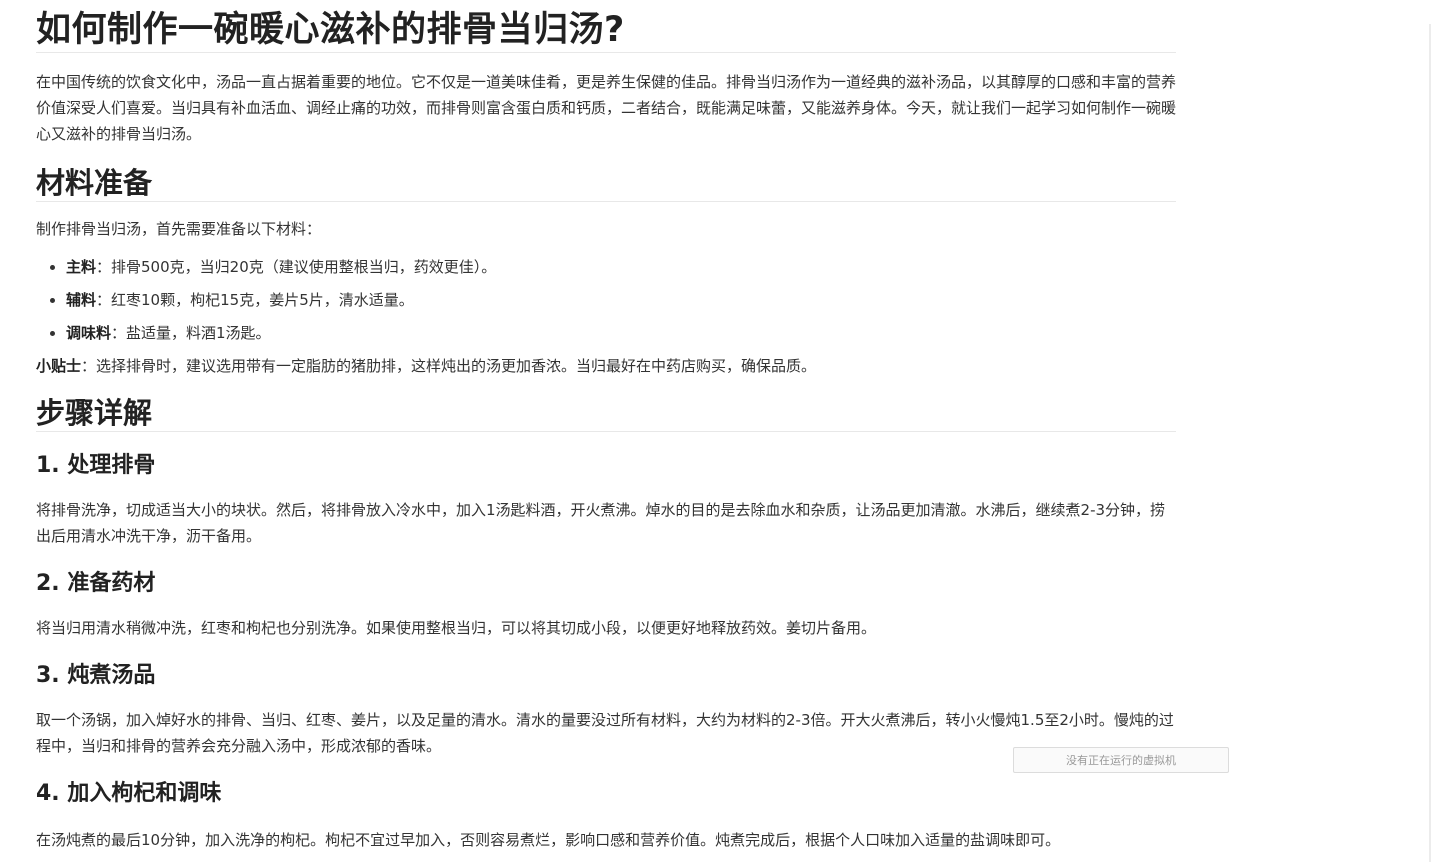  I want to click on scrollbar-track, so click(1430, 443).